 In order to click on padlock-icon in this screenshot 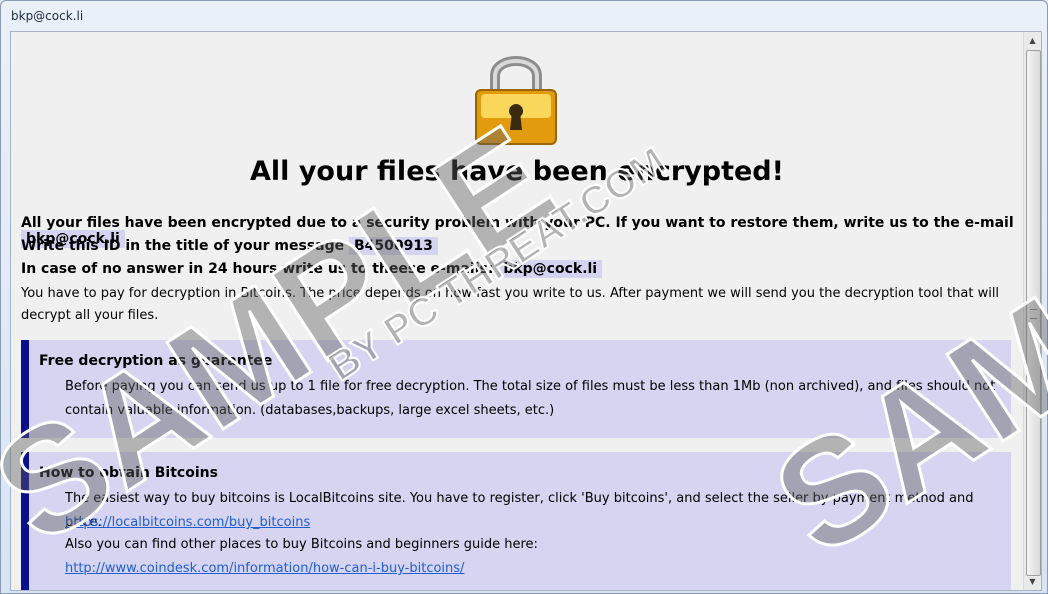, I will do `click(516, 100)`.